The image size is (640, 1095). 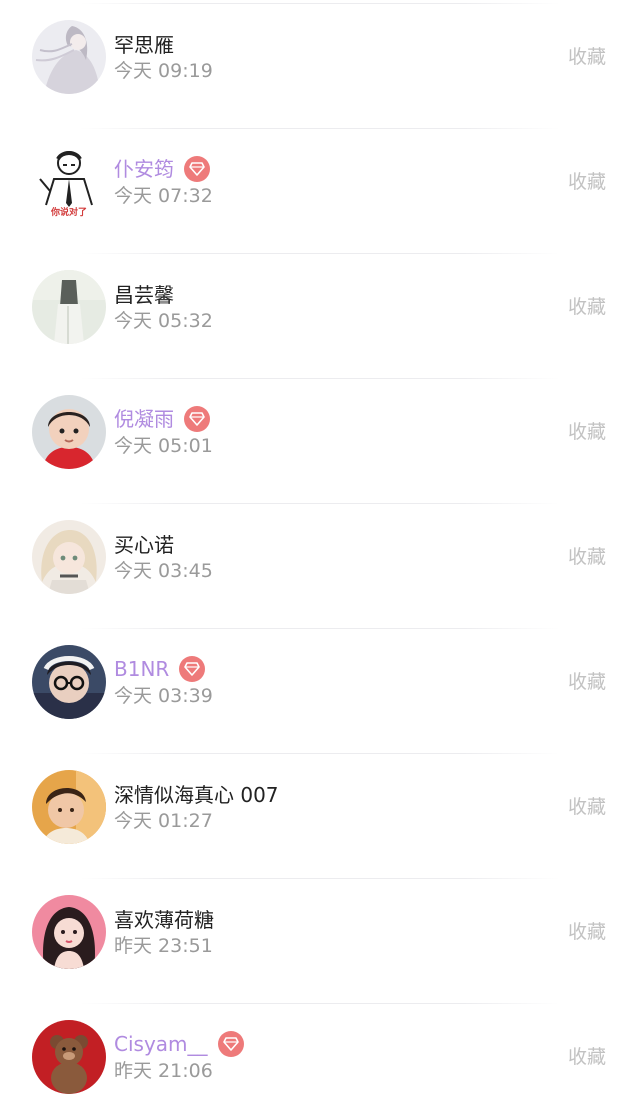 I want to click on list-item: 昌芸馨 今天 05:32 收藏, so click(x=320, y=312).